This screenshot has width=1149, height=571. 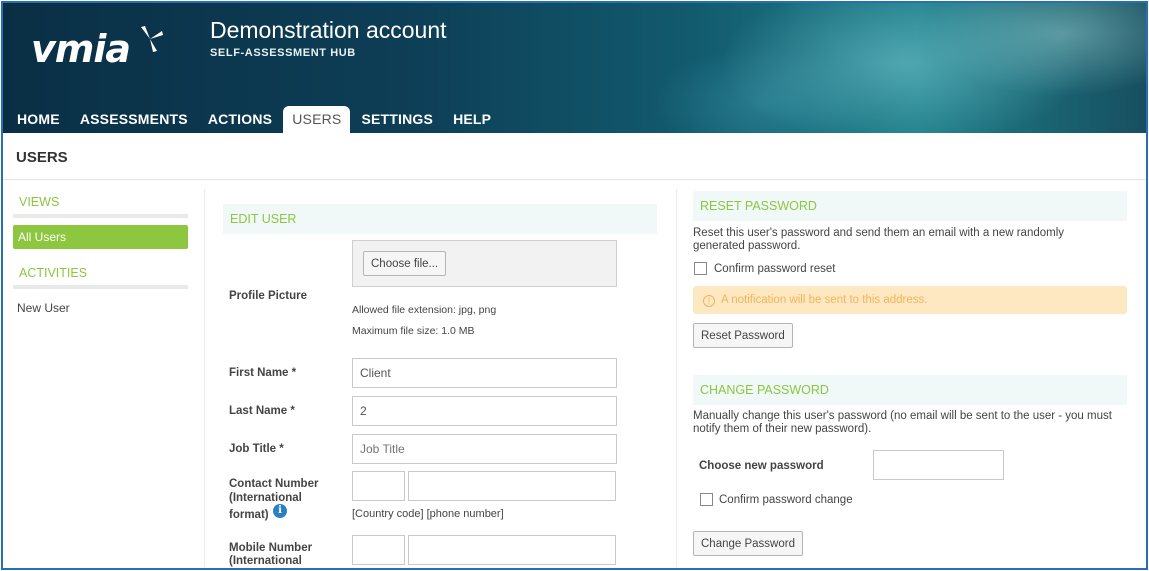 What do you see at coordinates (271, 548) in the screenshot?
I see `mobile-number-label-line1: Mobile Number` at bounding box center [271, 548].